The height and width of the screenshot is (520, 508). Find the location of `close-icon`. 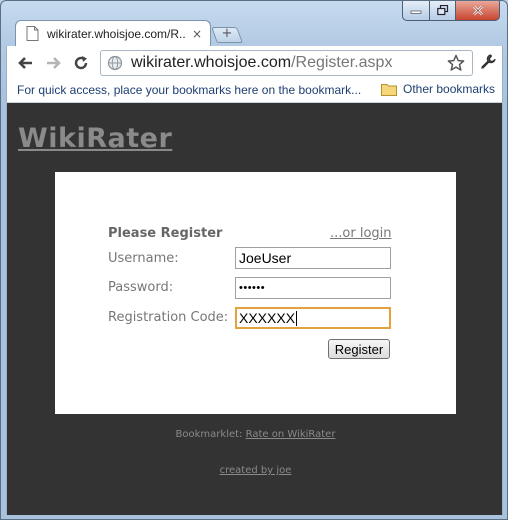

close-icon is located at coordinates (477, 10).